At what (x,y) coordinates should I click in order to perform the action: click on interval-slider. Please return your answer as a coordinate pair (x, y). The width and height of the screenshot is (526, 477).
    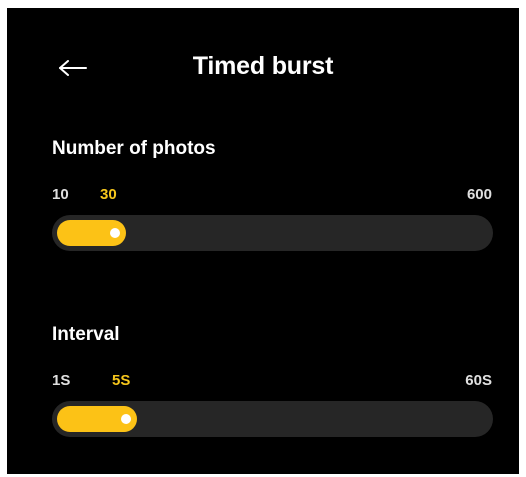
    Looking at the image, I should click on (272, 419).